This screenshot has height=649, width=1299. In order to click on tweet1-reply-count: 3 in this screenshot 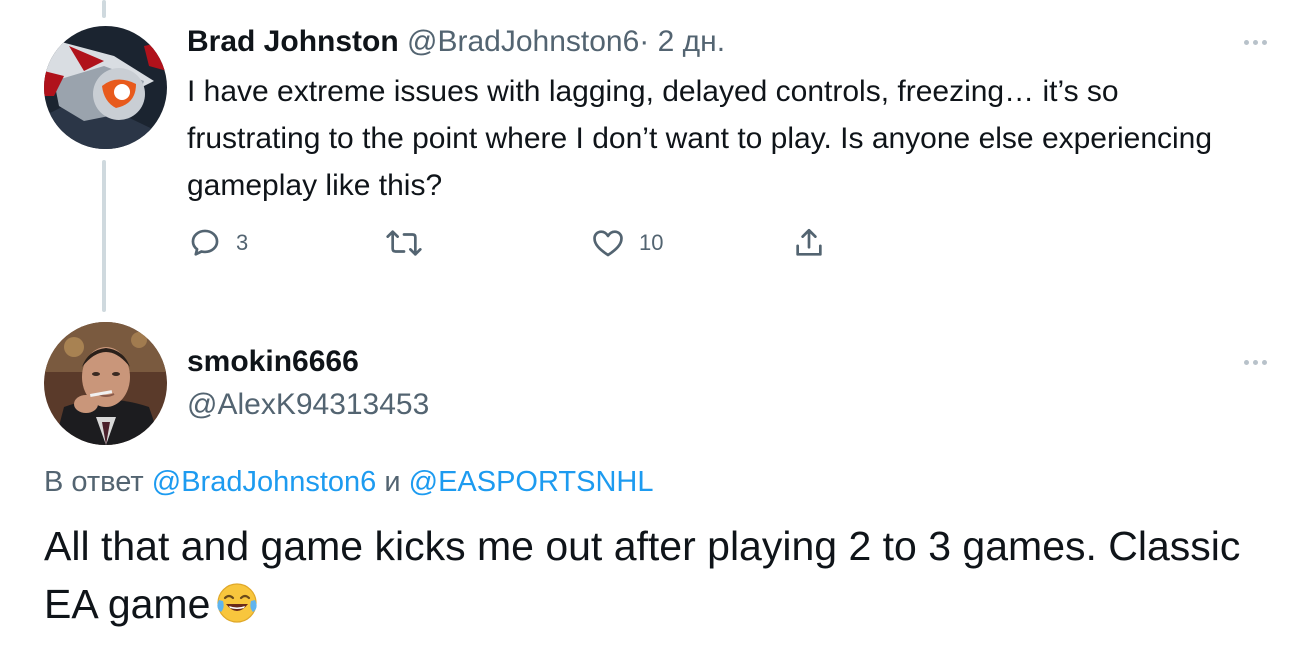, I will do `click(242, 242)`.